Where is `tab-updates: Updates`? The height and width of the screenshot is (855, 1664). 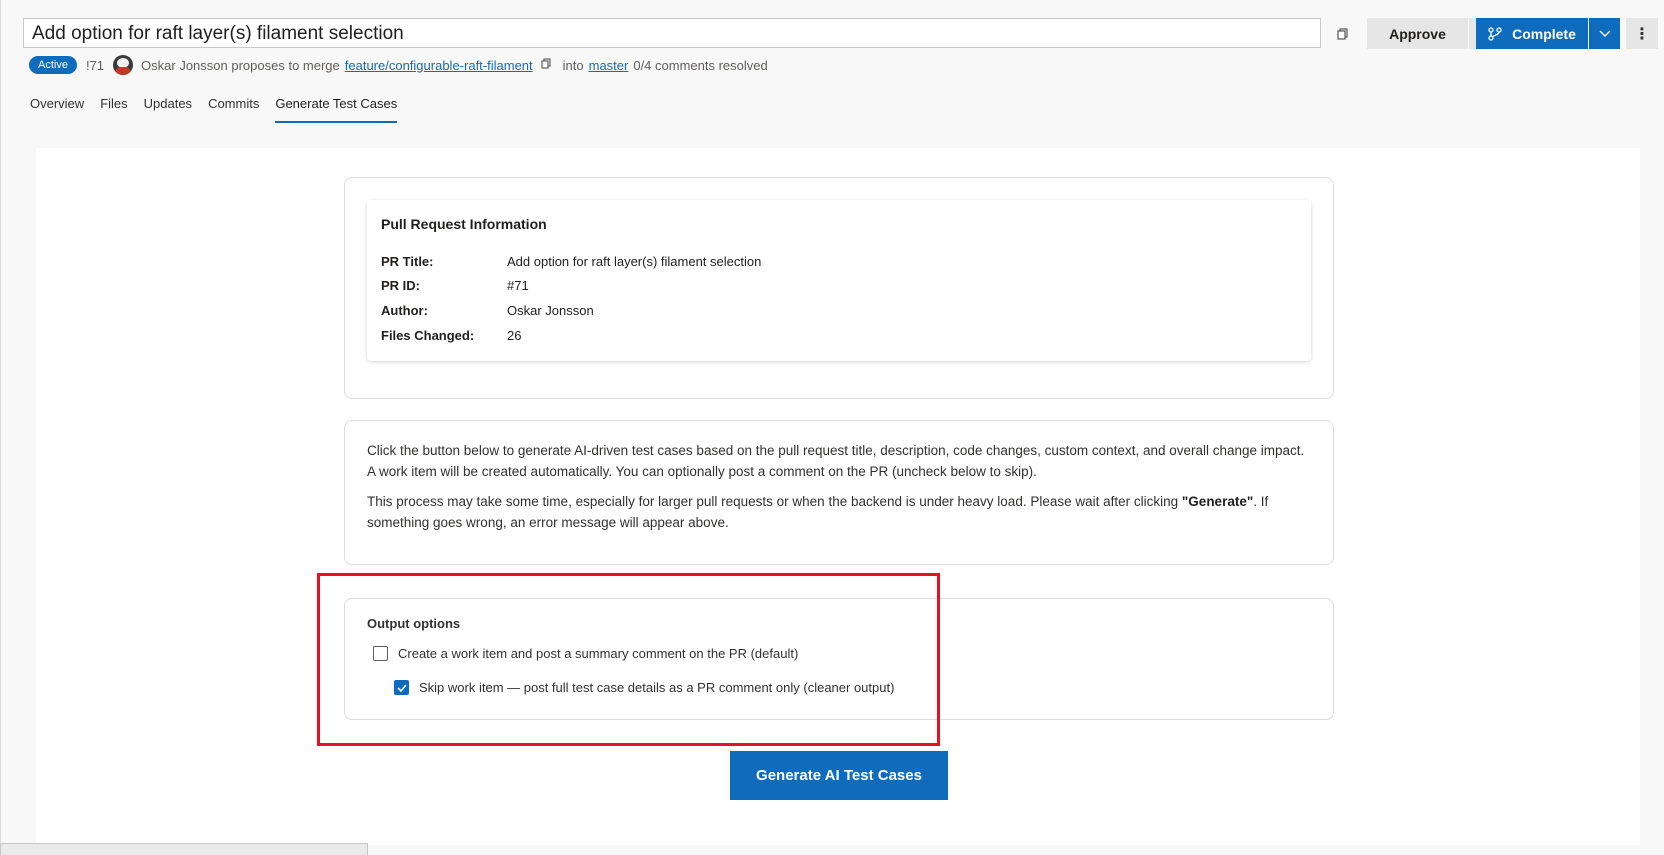 tab-updates: Updates is located at coordinates (168, 109).